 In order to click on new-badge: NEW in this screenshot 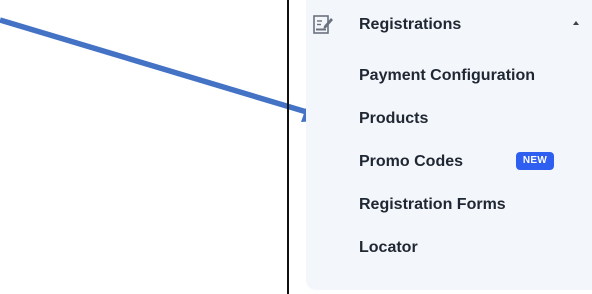, I will do `click(535, 161)`.